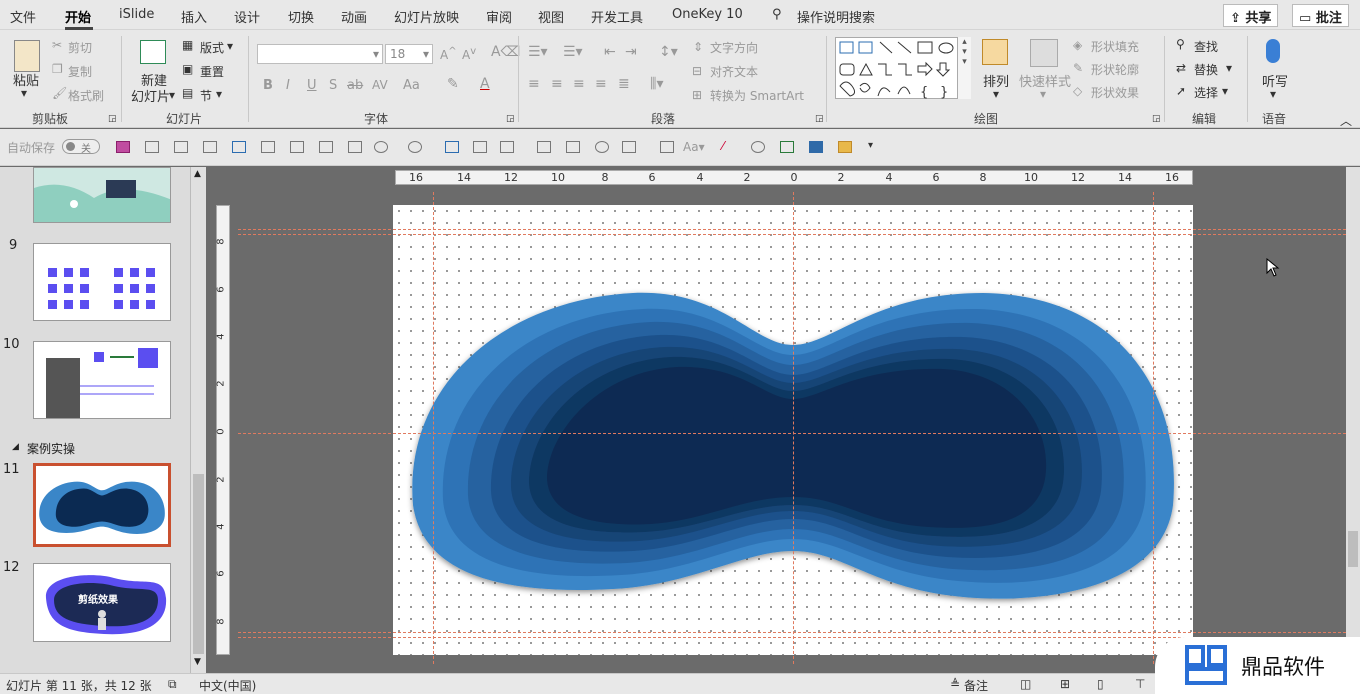 Image resolution: width=1360 pixels, height=694 pixels. Describe the element at coordinates (172, 684) in the screenshot. I see `accessibility-icon: ⧉` at that location.